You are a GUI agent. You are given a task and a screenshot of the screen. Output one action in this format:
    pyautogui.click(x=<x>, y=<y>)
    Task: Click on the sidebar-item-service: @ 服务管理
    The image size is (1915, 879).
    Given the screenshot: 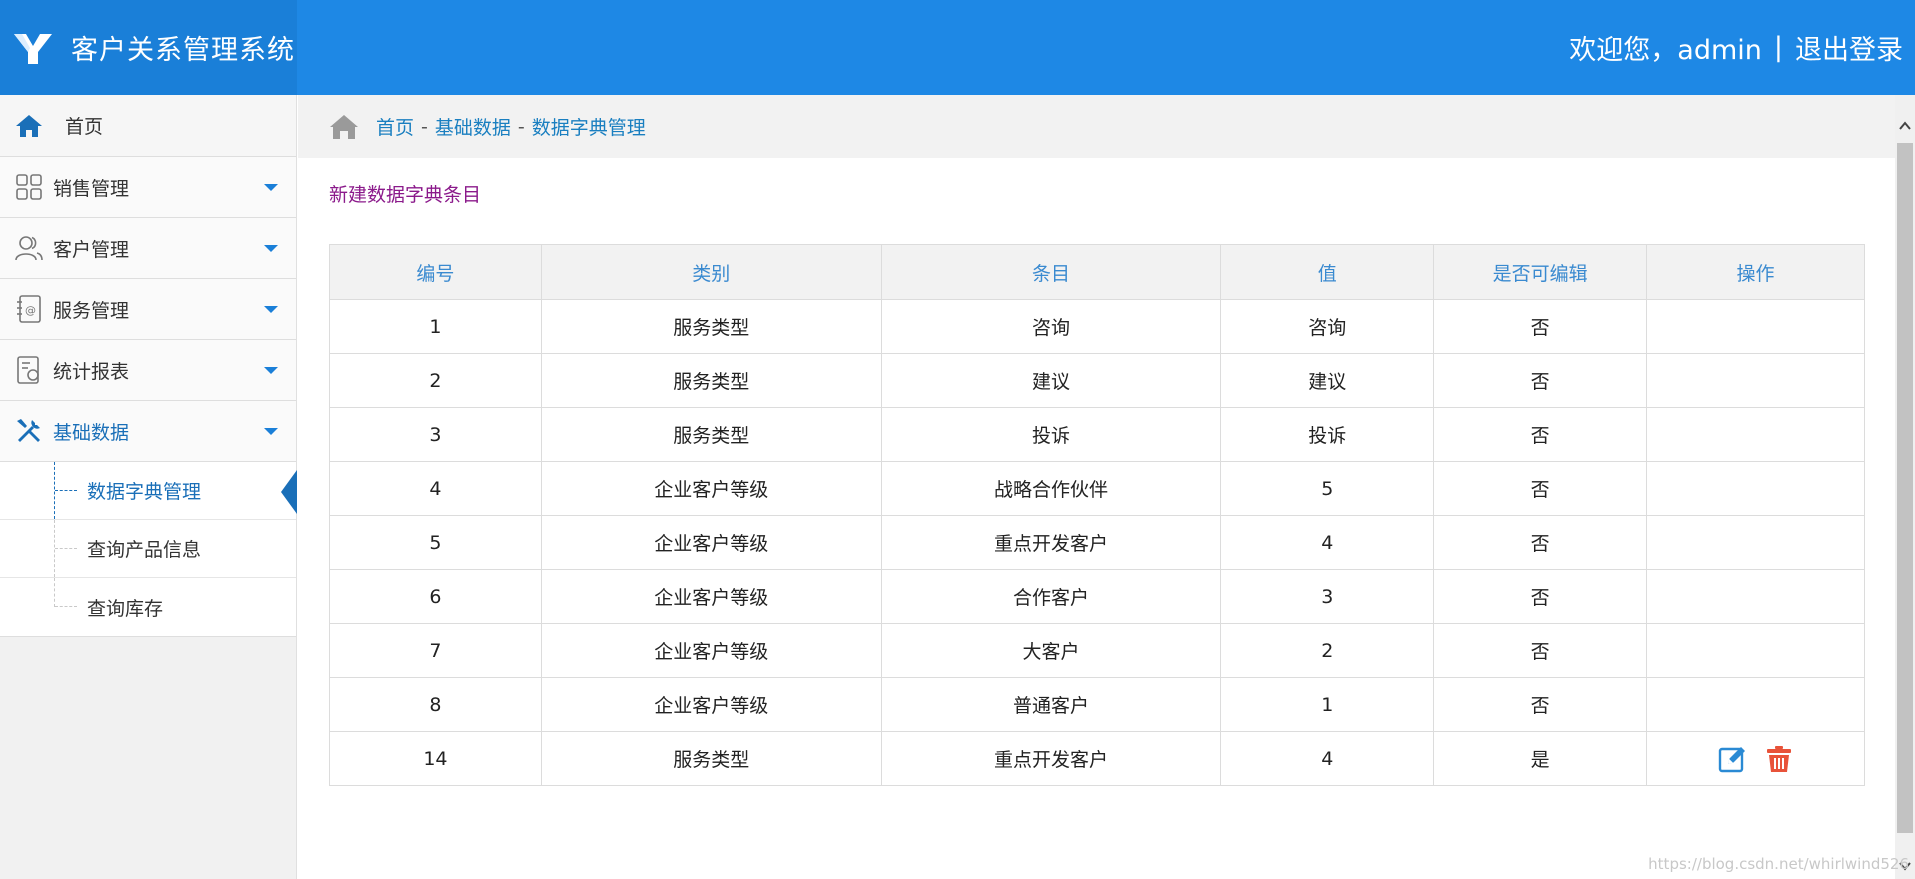 What is the action you would take?
    pyautogui.click(x=148, y=309)
    